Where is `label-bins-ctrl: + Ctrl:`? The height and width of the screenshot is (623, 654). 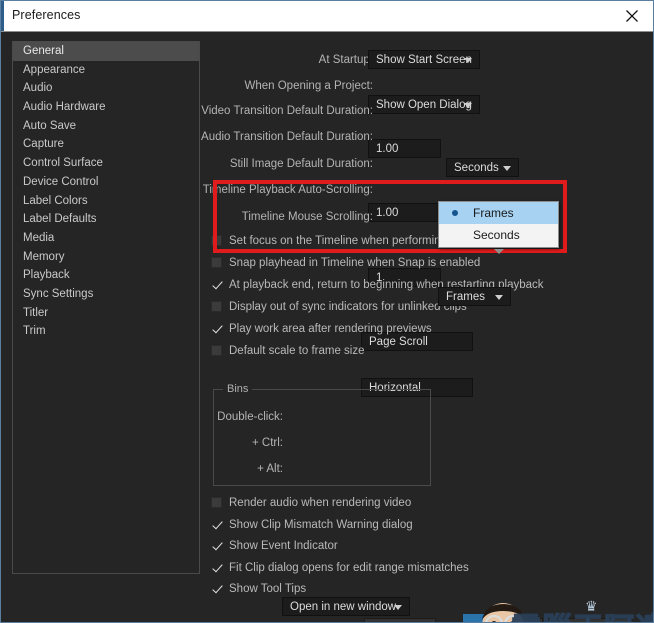 label-bins-ctrl: + Ctrl: is located at coordinates (267, 442).